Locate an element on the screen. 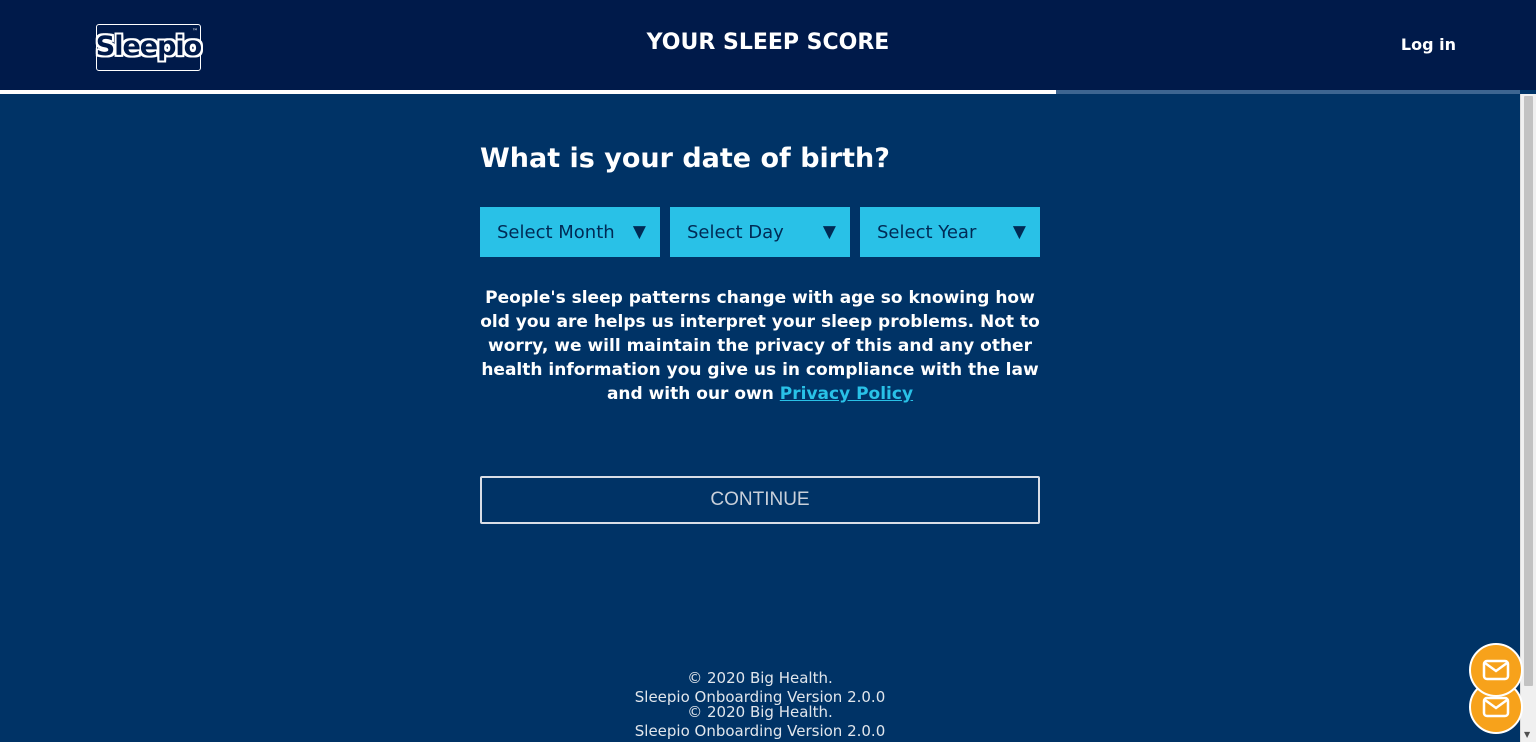 The height and width of the screenshot is (742, 1536). question-heading: What is your date of birth? is located at coordinates (685, 158).